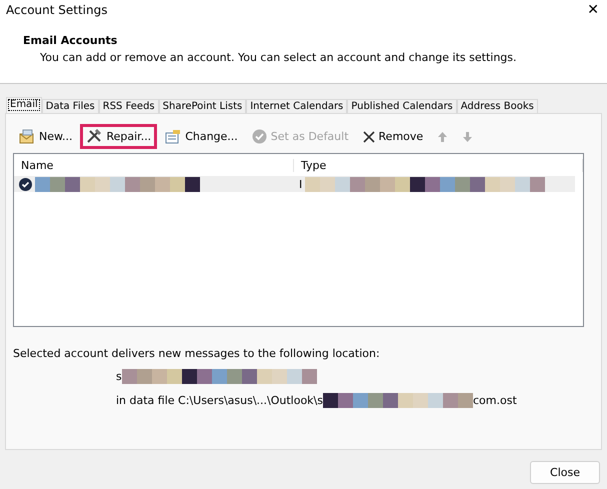  Describe the element at coordinates (495, 400) in the screenshot. I see `data-file-extension: com.ost` at that location.